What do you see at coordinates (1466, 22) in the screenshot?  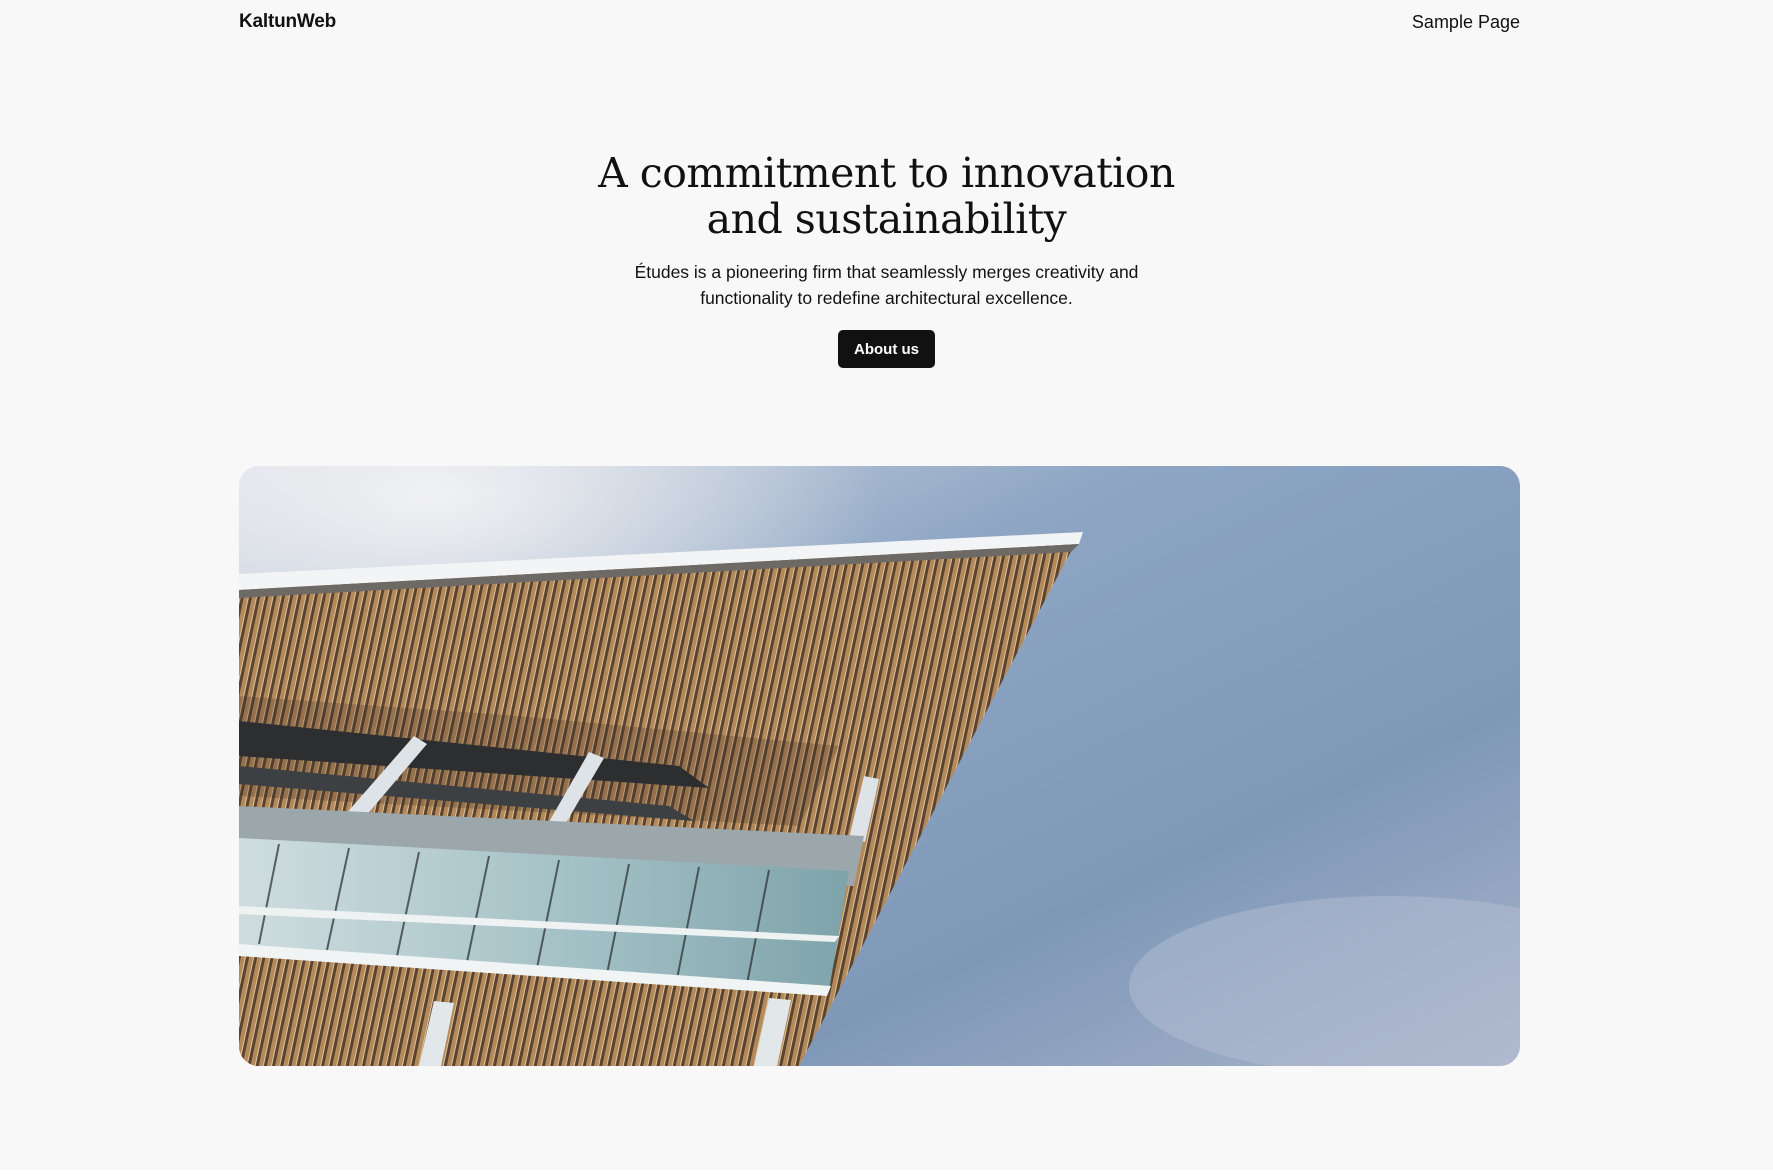 I see `nav-link-sample-page: Sample Page` at bounding box center [1466, 22].